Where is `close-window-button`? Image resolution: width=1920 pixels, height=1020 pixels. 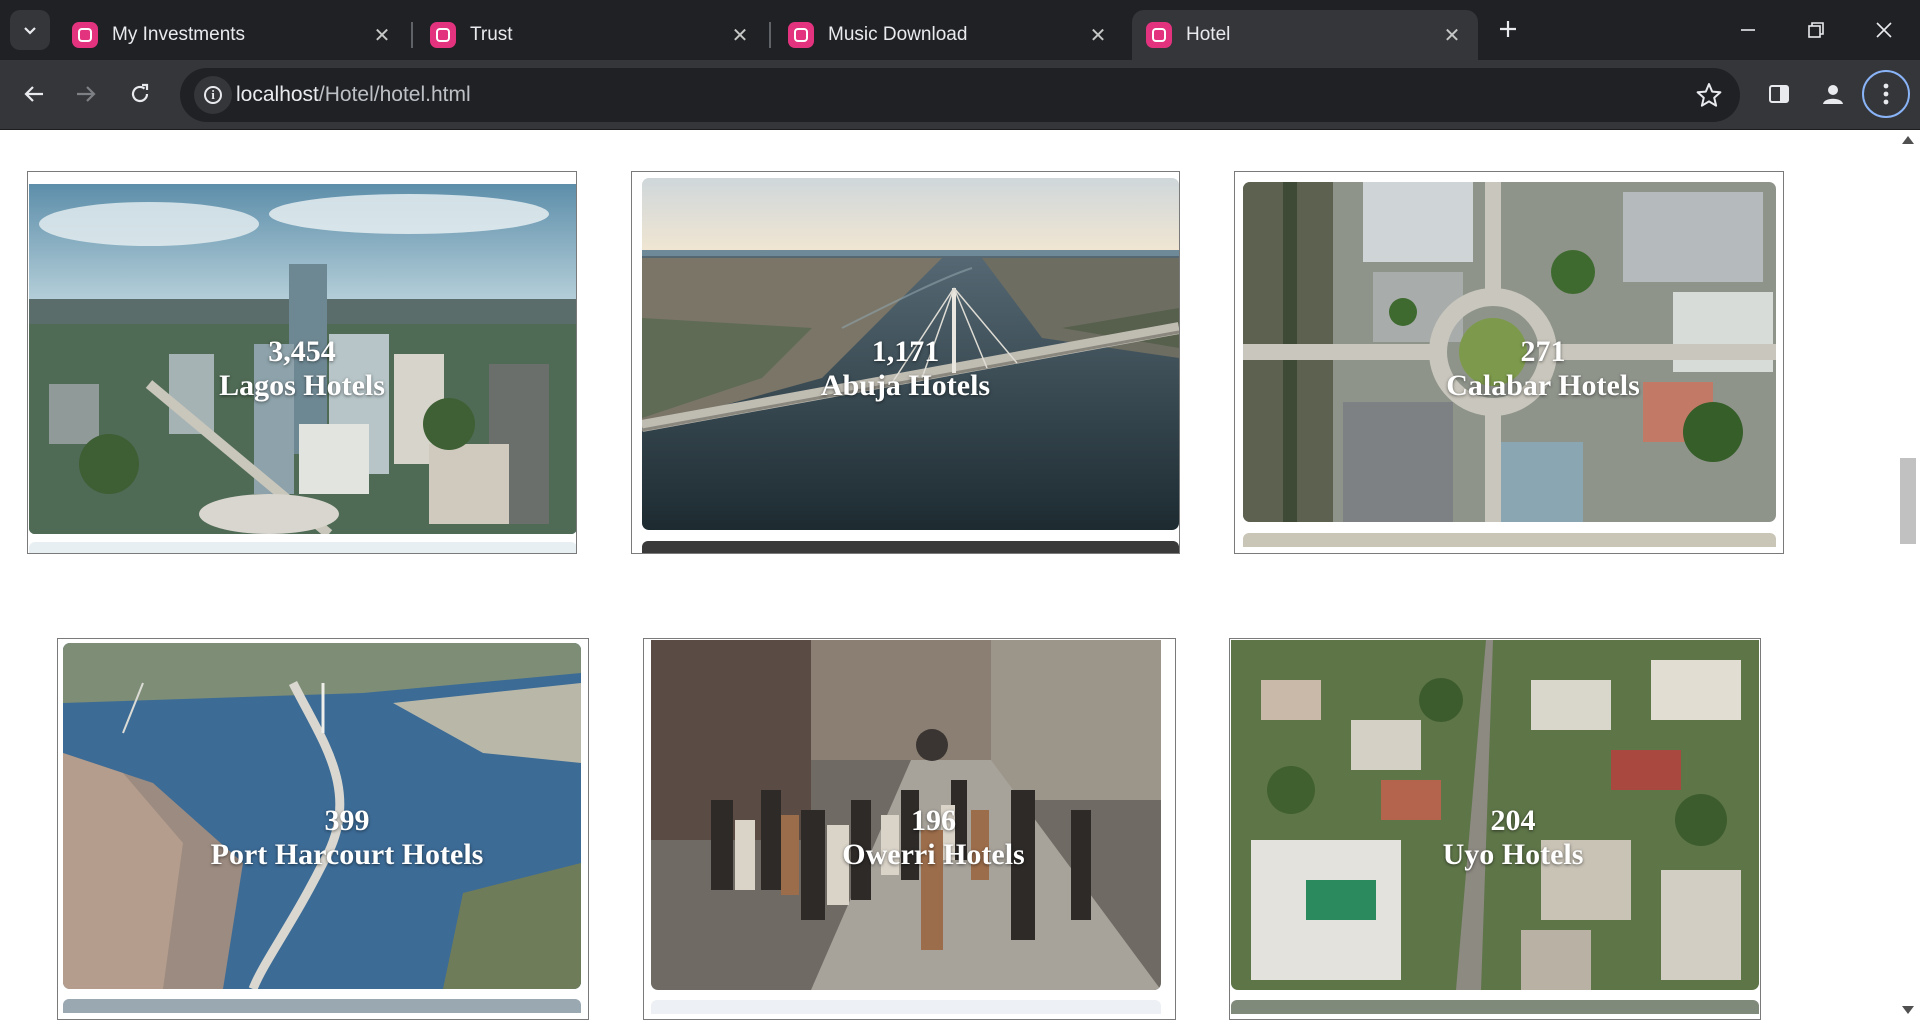 close-window-button is located at coordinates (1884, 30).